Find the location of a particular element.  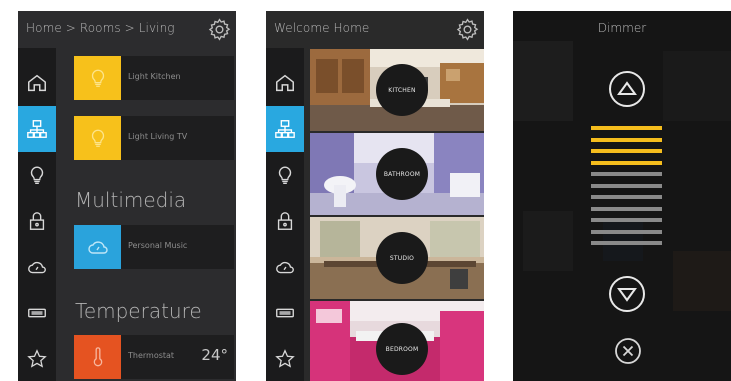

room-badge-studio: STUDIO is located at coordinates (402, 258).